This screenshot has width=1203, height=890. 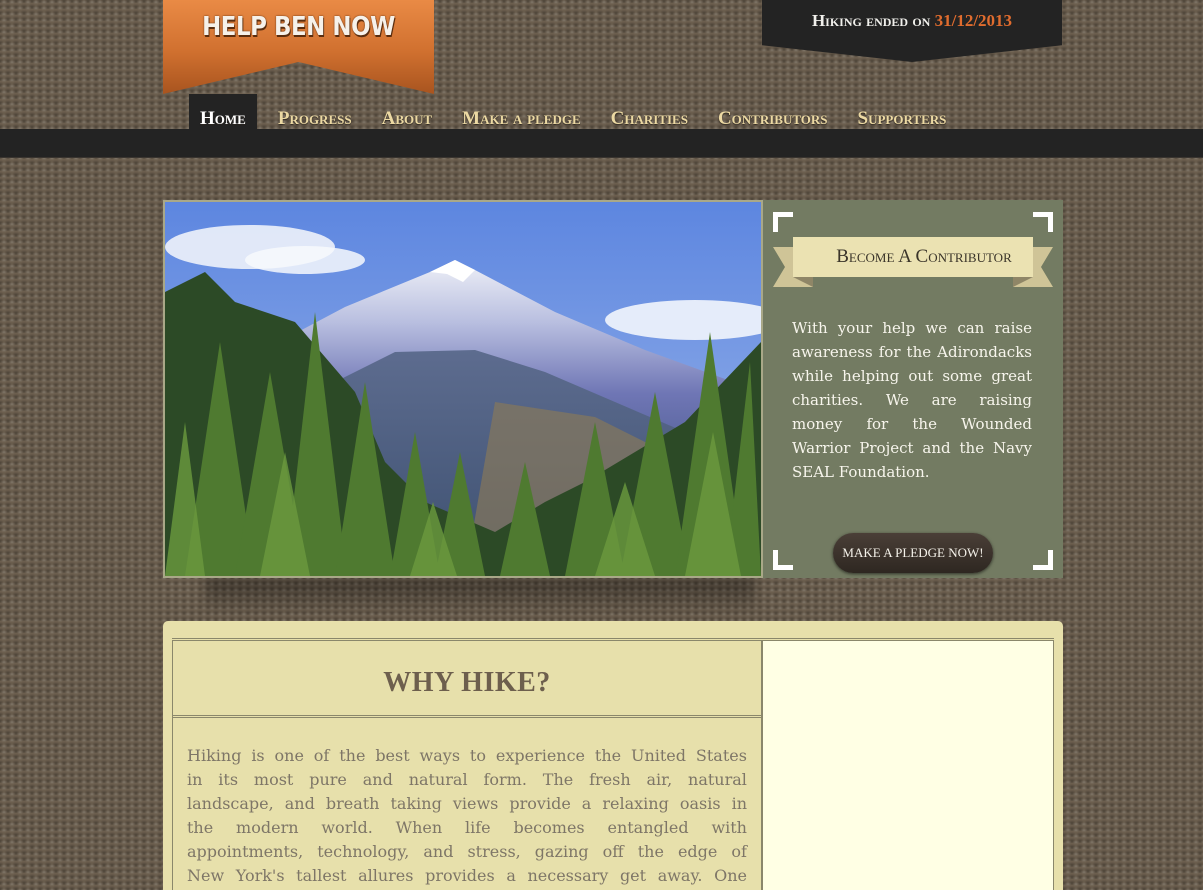 I want to click on nav-item-charities: Charities, so click(x=649, y=111).